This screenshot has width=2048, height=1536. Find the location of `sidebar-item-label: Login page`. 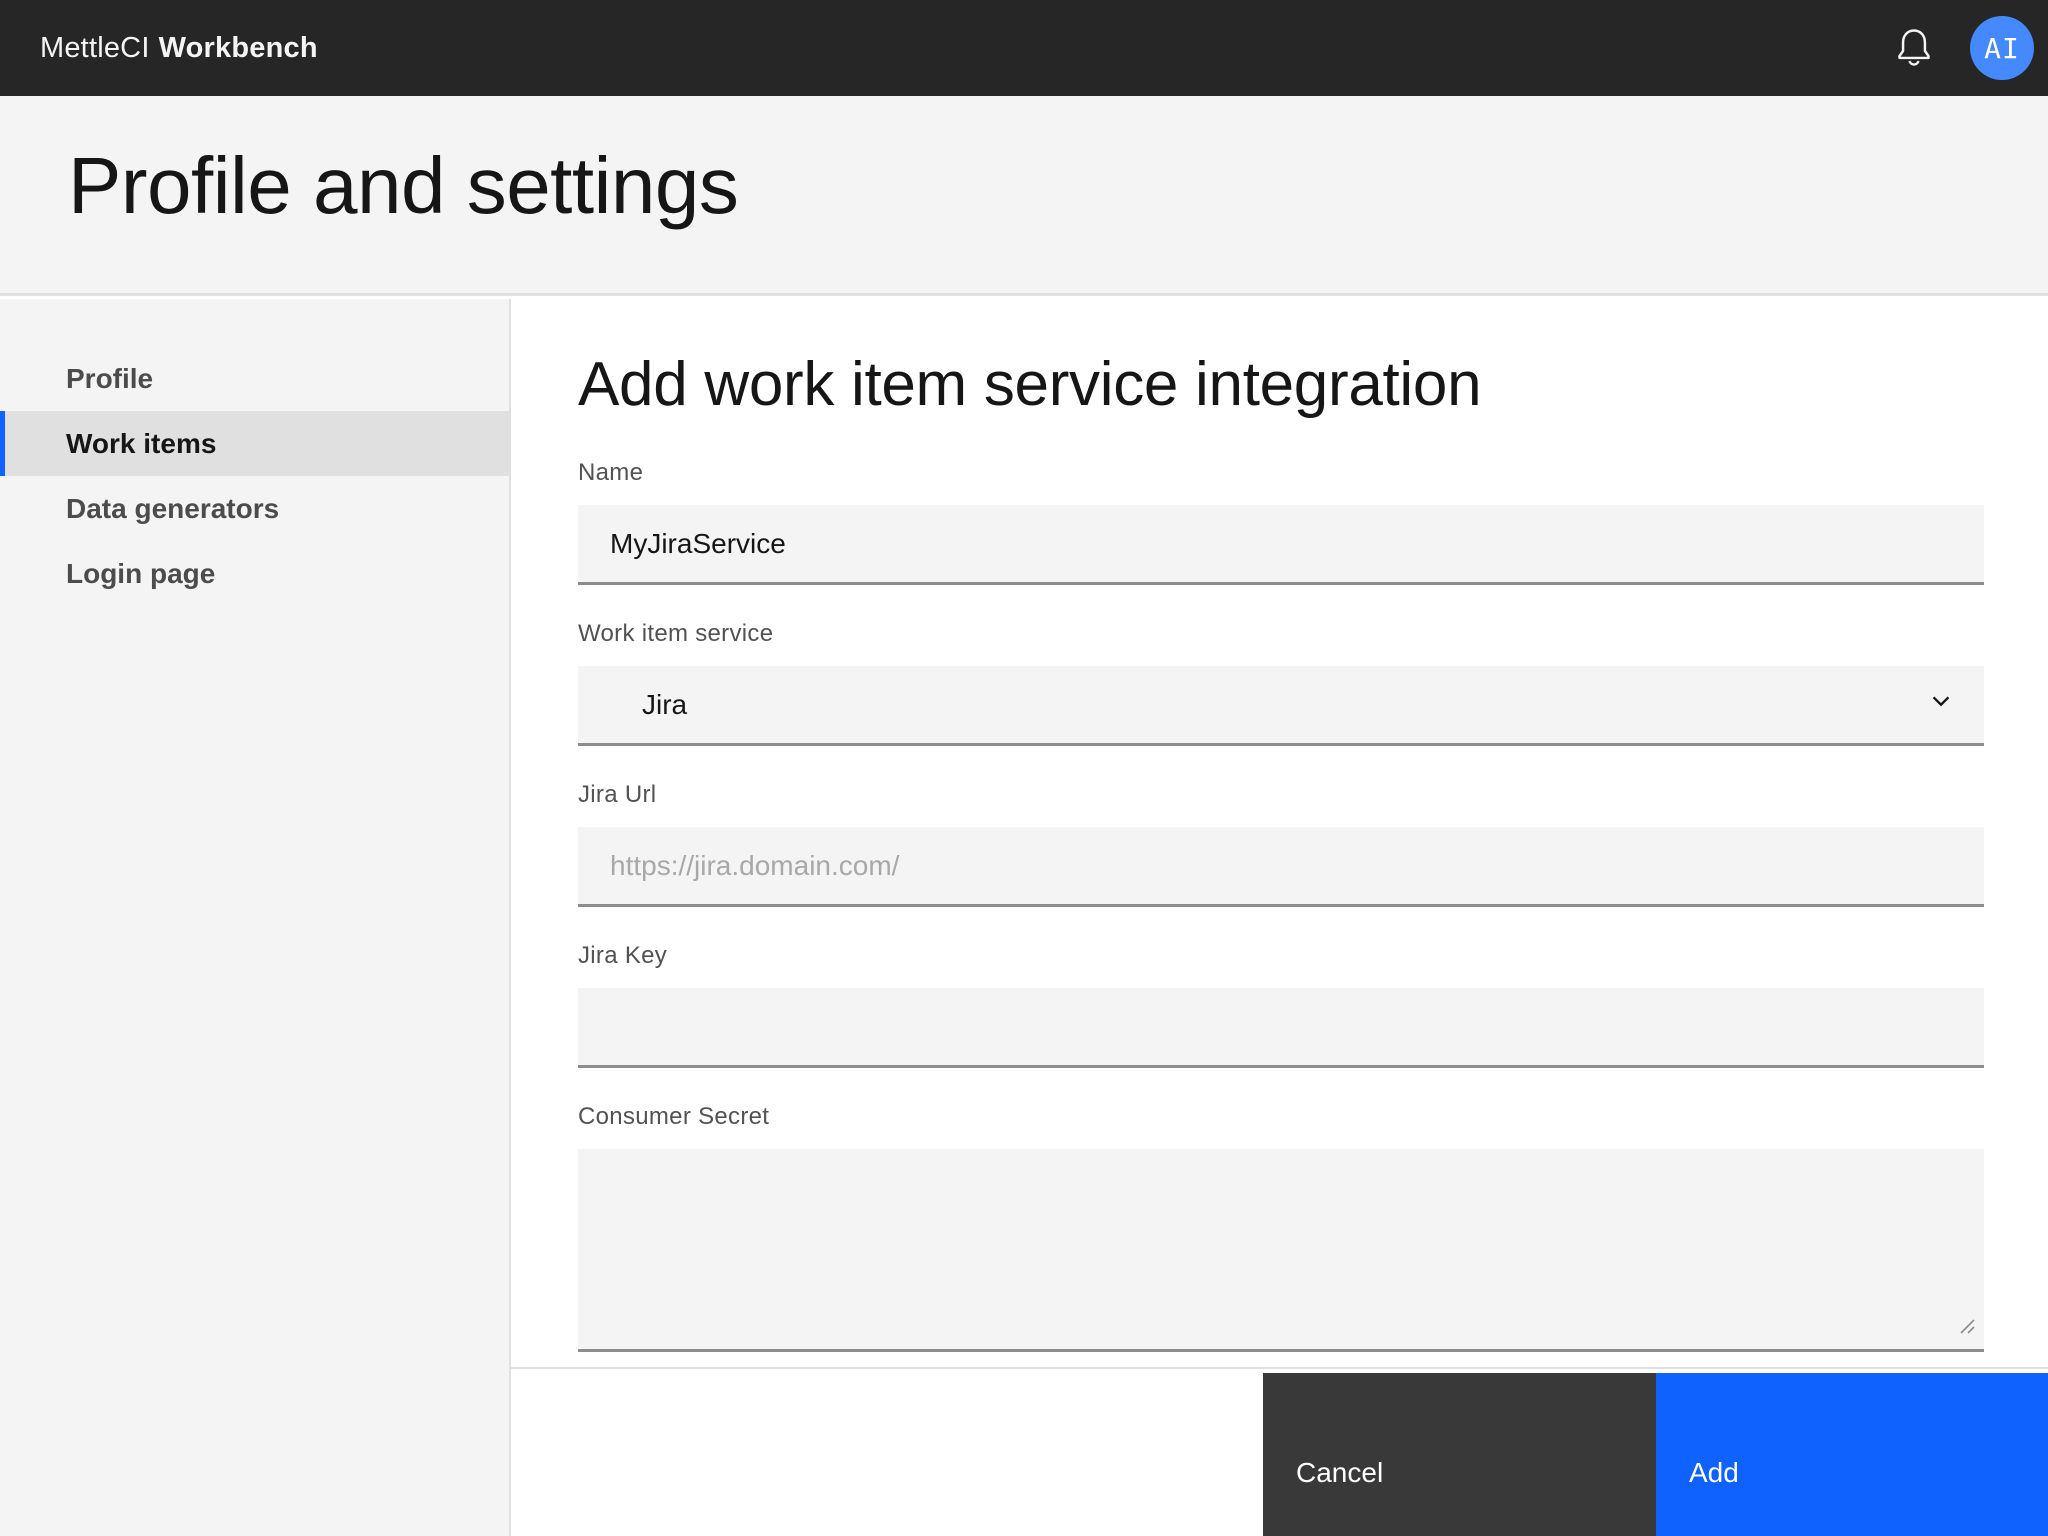

sidebar-item-label: Login page is located at coordinates (141, 573).